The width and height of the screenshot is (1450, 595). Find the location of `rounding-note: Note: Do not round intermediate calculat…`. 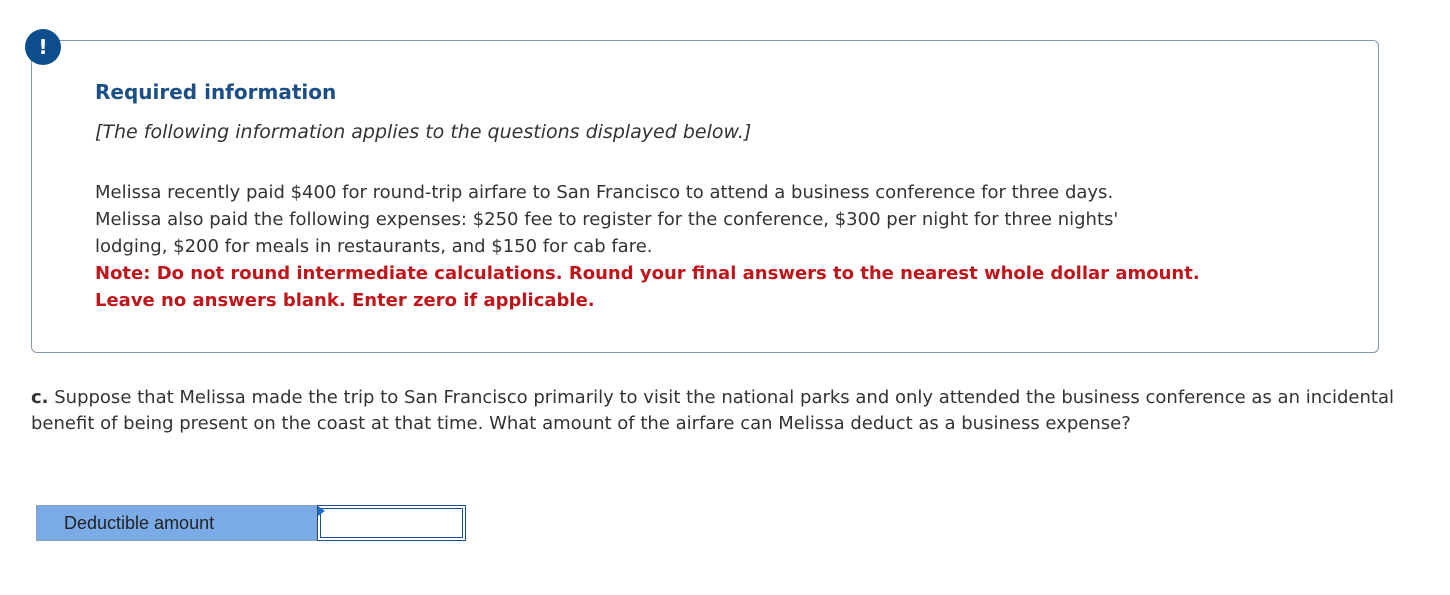

rounding-note: Note: Do not round intermediate calculat… is located at coordinates (705, 287).